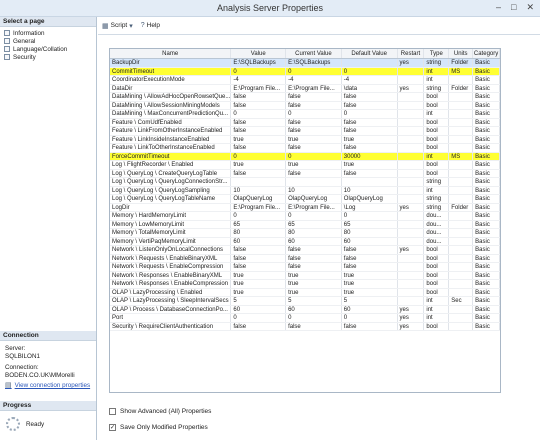 This screenshot has width=540, height=440. Describe the element at coordinates (48, 386) in the screenshot. I see `view-connection-properties-link: ▤ View connection properties` at that location.